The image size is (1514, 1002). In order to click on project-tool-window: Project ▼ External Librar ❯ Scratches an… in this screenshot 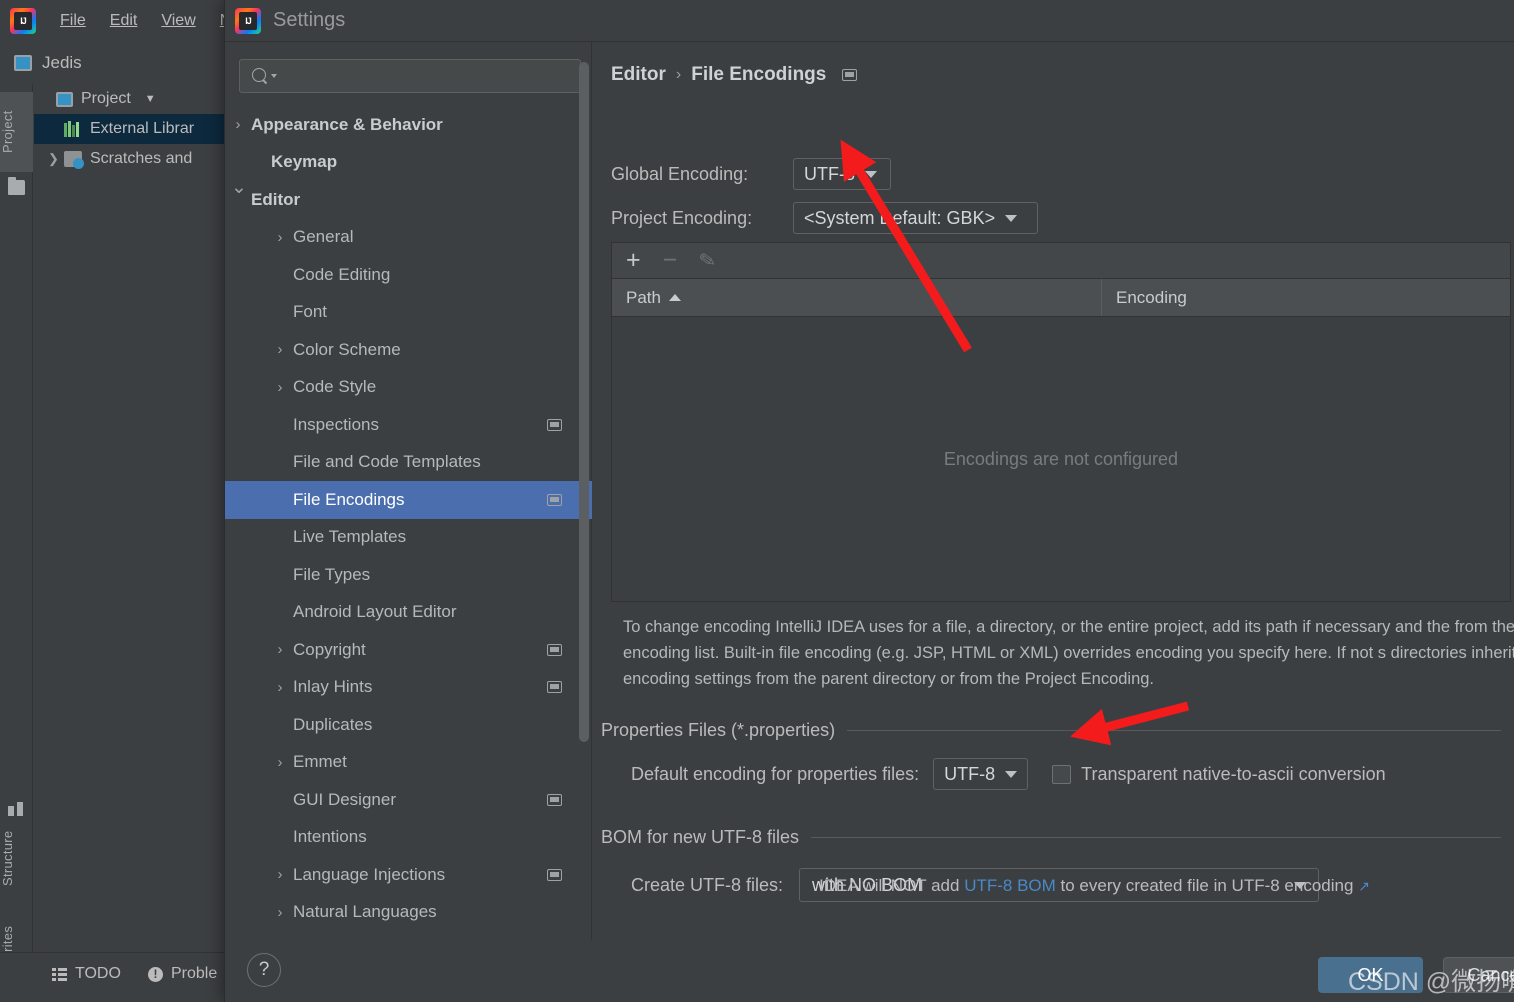, I will do `click(134, 524)`.